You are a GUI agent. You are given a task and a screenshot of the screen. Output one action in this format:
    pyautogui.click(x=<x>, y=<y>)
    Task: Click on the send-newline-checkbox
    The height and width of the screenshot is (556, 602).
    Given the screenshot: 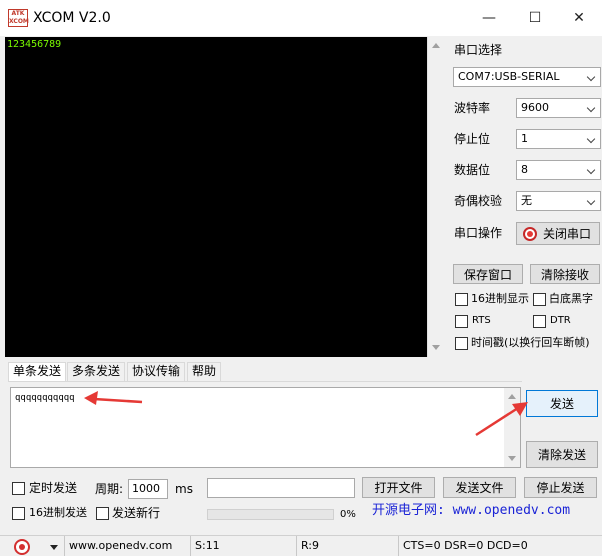 What is the action you would take?
    pyautogui.click(x=102, y=513)
    